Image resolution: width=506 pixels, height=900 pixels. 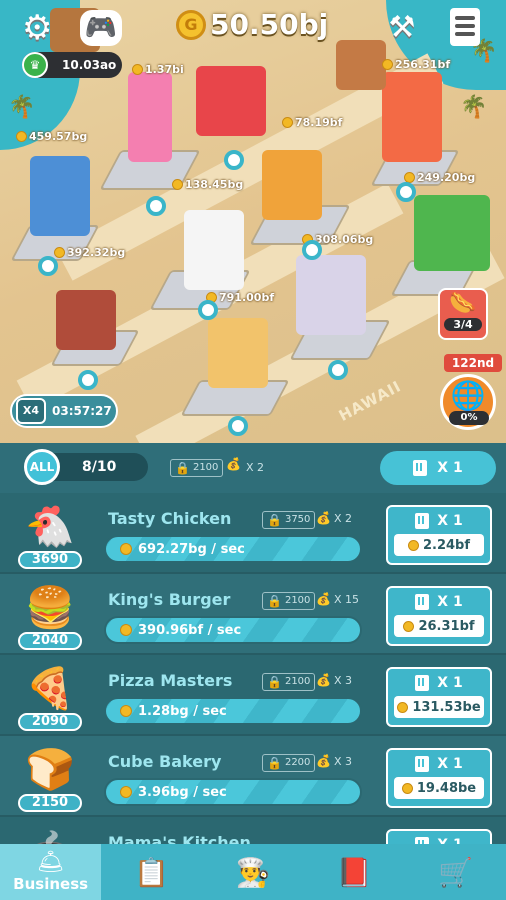 I want to click on crown-amount: 10.03ao, so click(x=89, y=65).